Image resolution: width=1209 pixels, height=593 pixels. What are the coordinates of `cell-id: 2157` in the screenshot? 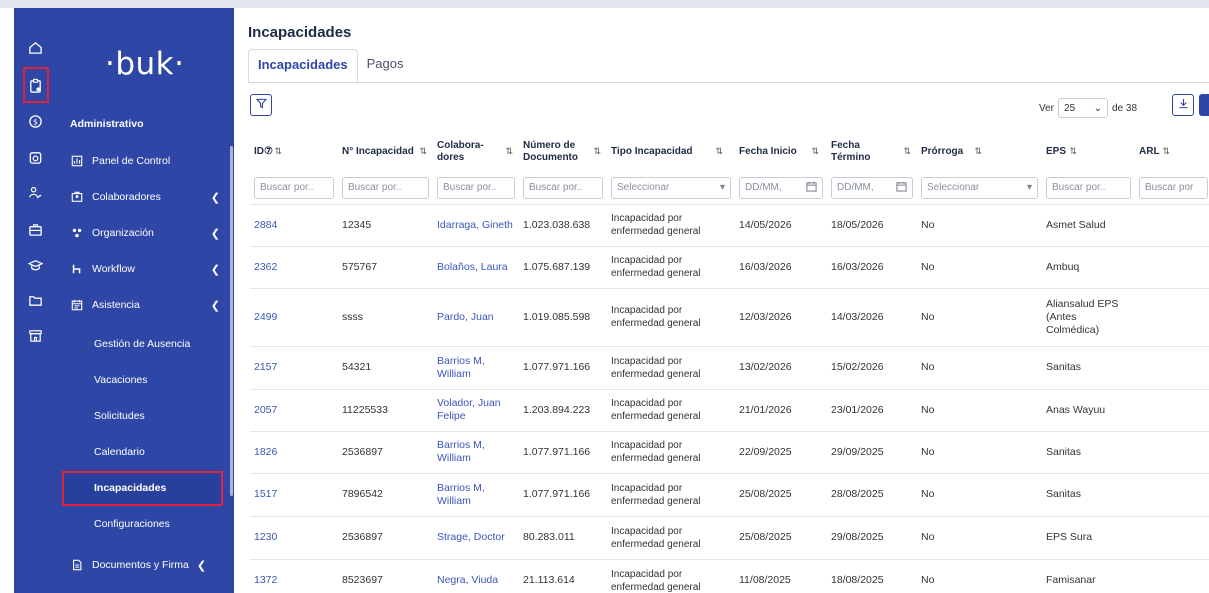 It's located at (294, 367).